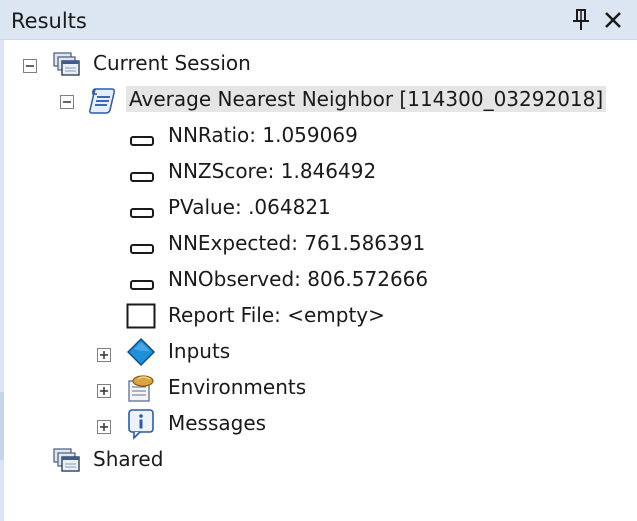  I want to click on tree-node-label: Environments, so click(237, 387).